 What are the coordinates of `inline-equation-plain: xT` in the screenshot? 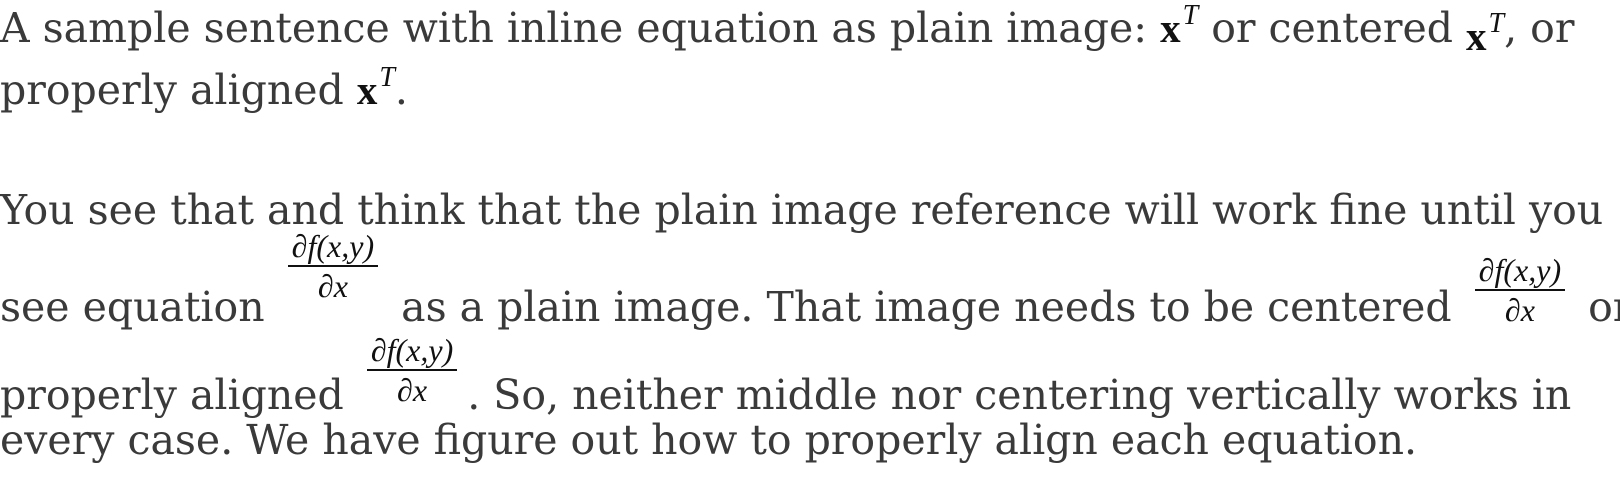 It's located at (1179, 25).